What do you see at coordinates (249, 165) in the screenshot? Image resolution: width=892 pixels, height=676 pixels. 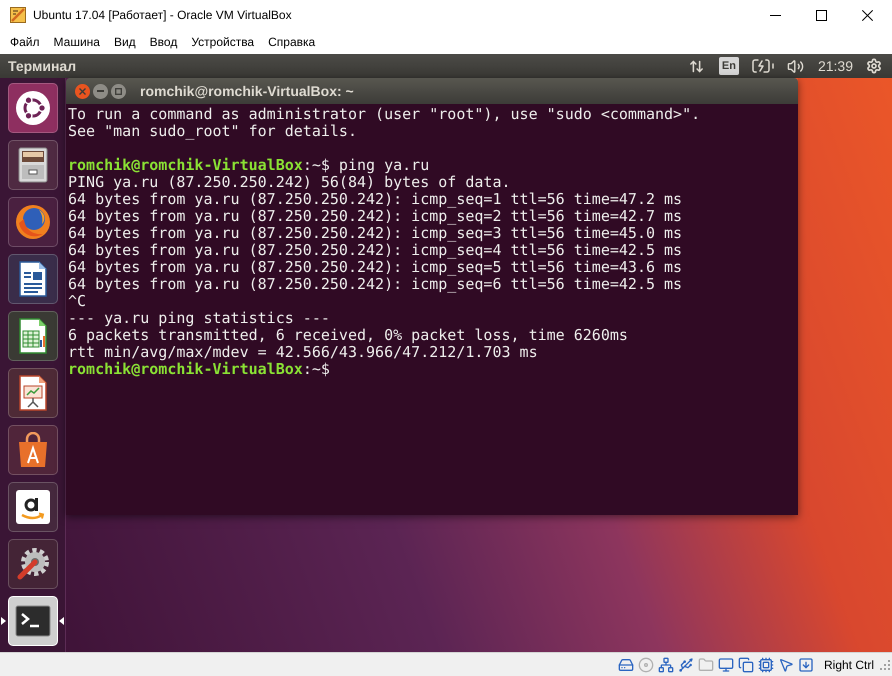 I see `terminal-line: romchik@romchik-VirtualBox:~$ ping ya.ru` at bounding box center [249, 165].